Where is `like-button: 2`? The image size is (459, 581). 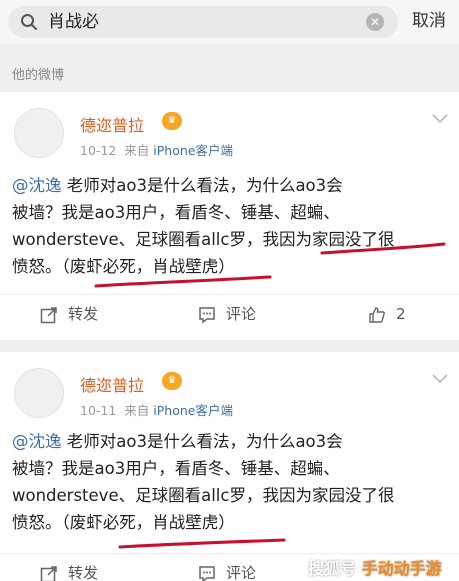 like-button: 2 is located at coordinates (387, 314).